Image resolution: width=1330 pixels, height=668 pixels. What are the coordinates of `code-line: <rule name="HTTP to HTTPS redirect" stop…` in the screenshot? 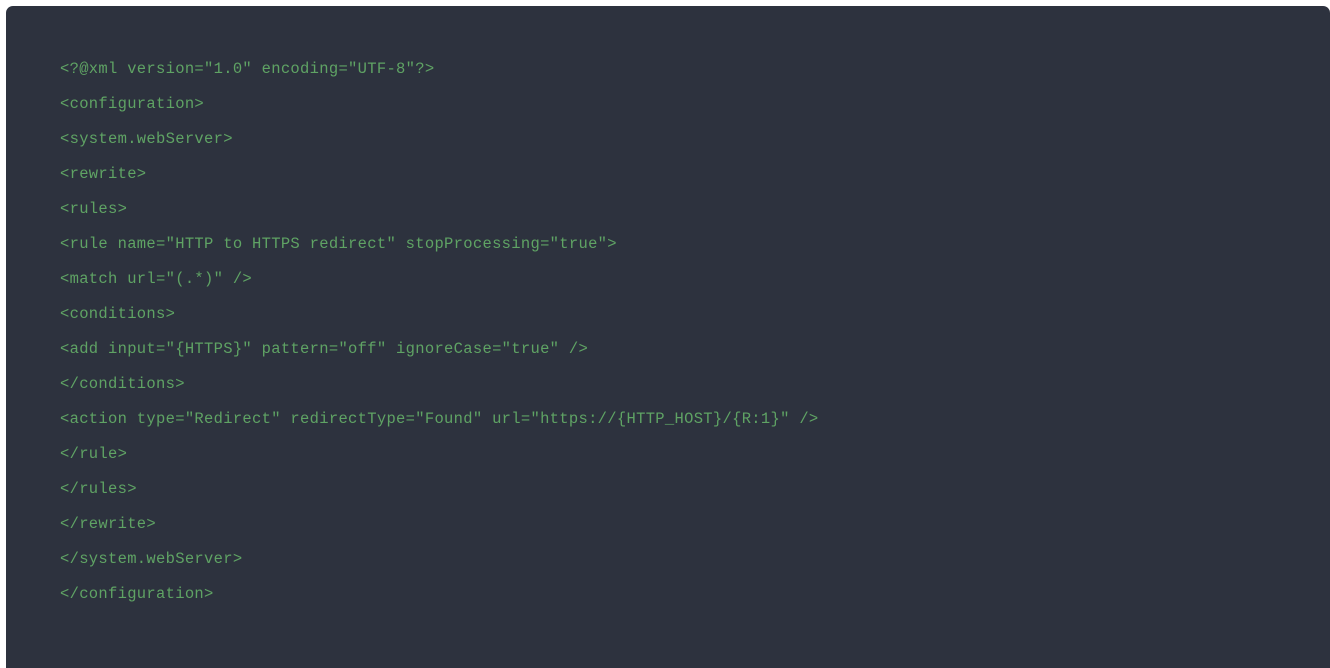 It's located at (338, 244).